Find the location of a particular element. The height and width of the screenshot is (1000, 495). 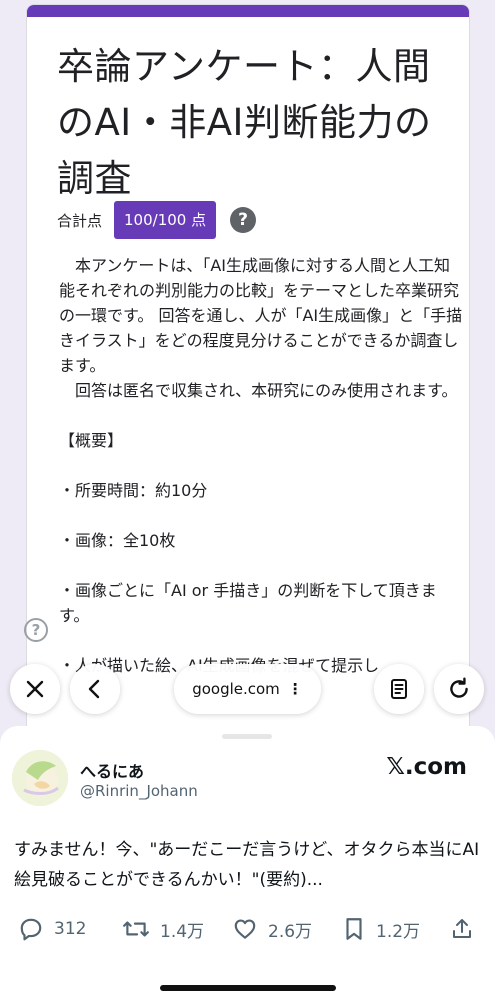

display-name: へるにあ is located at coordinates (112, 770).